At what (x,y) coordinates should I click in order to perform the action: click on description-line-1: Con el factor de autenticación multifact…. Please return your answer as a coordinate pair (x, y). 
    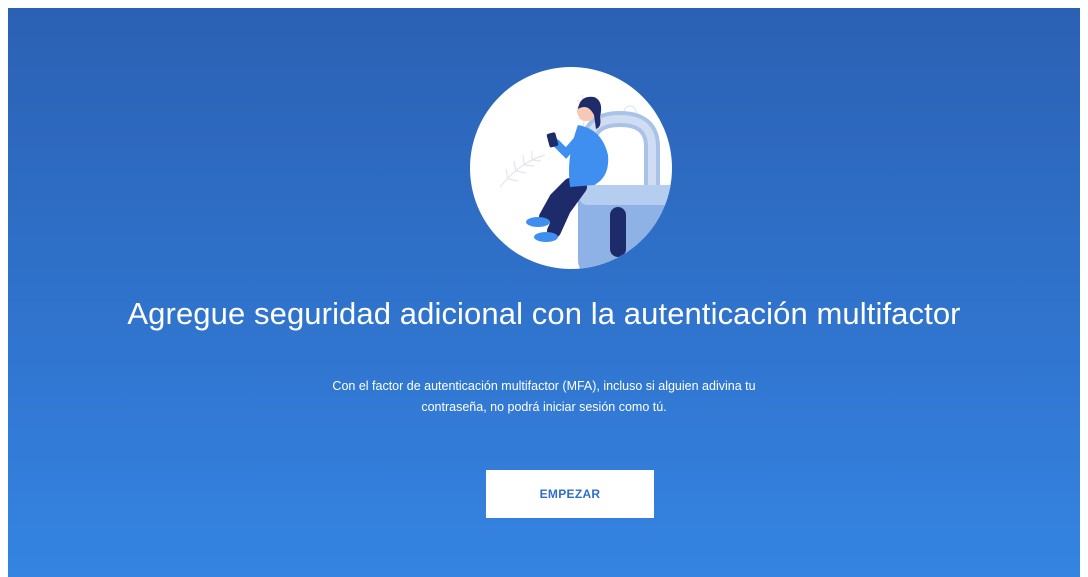
    Looking at the image, I should click on (544, 386).